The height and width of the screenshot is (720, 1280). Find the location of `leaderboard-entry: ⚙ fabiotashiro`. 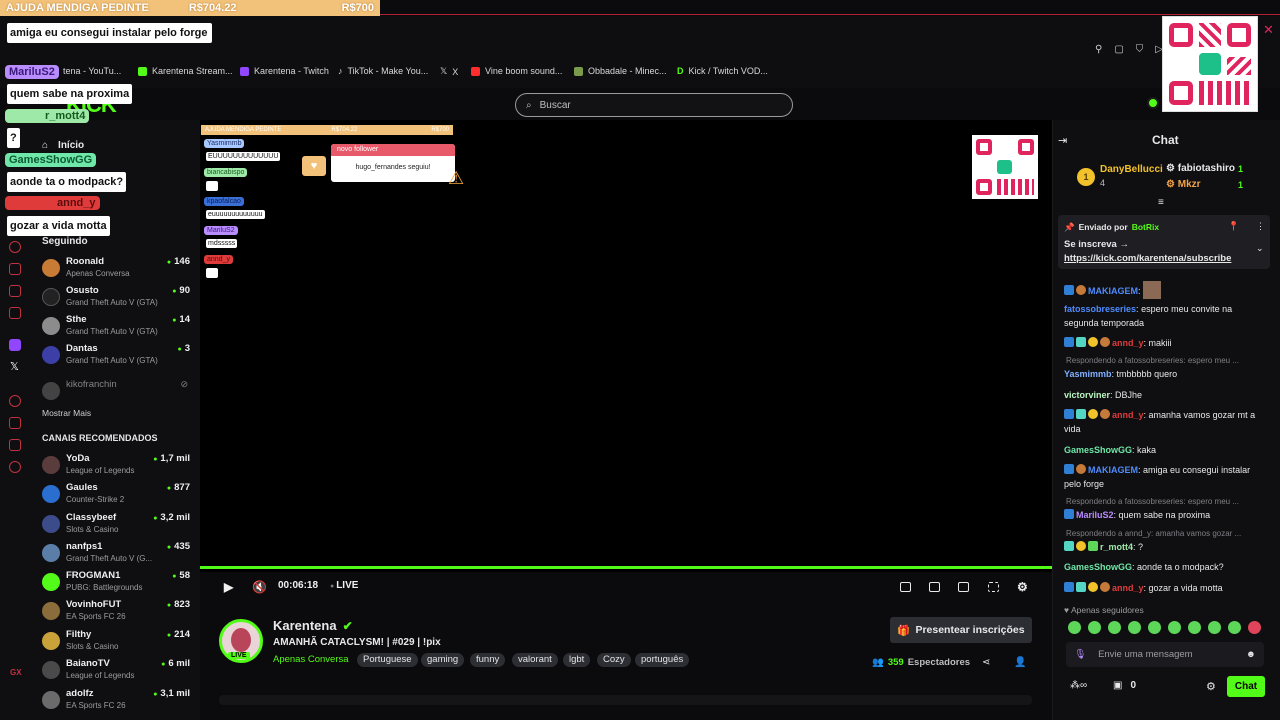

leaderboard-entry: ⚙ fabiotashiro is located at coordinates (1200, 168).